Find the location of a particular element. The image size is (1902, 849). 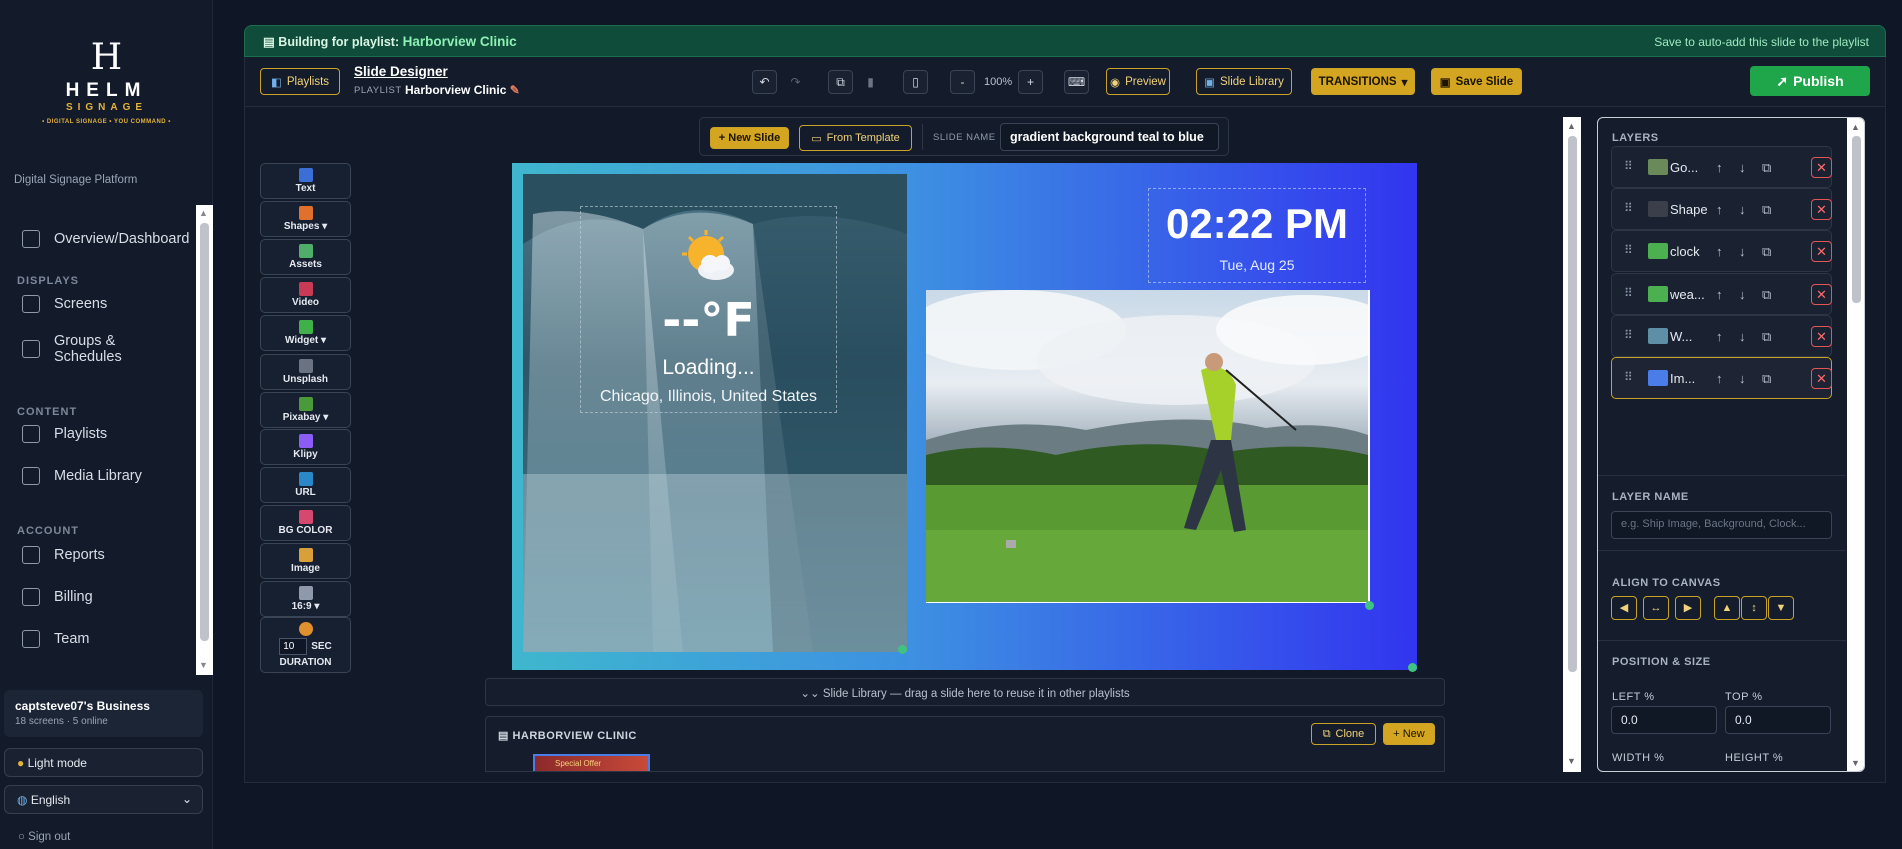

tool-16-9-button: 16:9 ▾ is located at coordinates (305, 599).